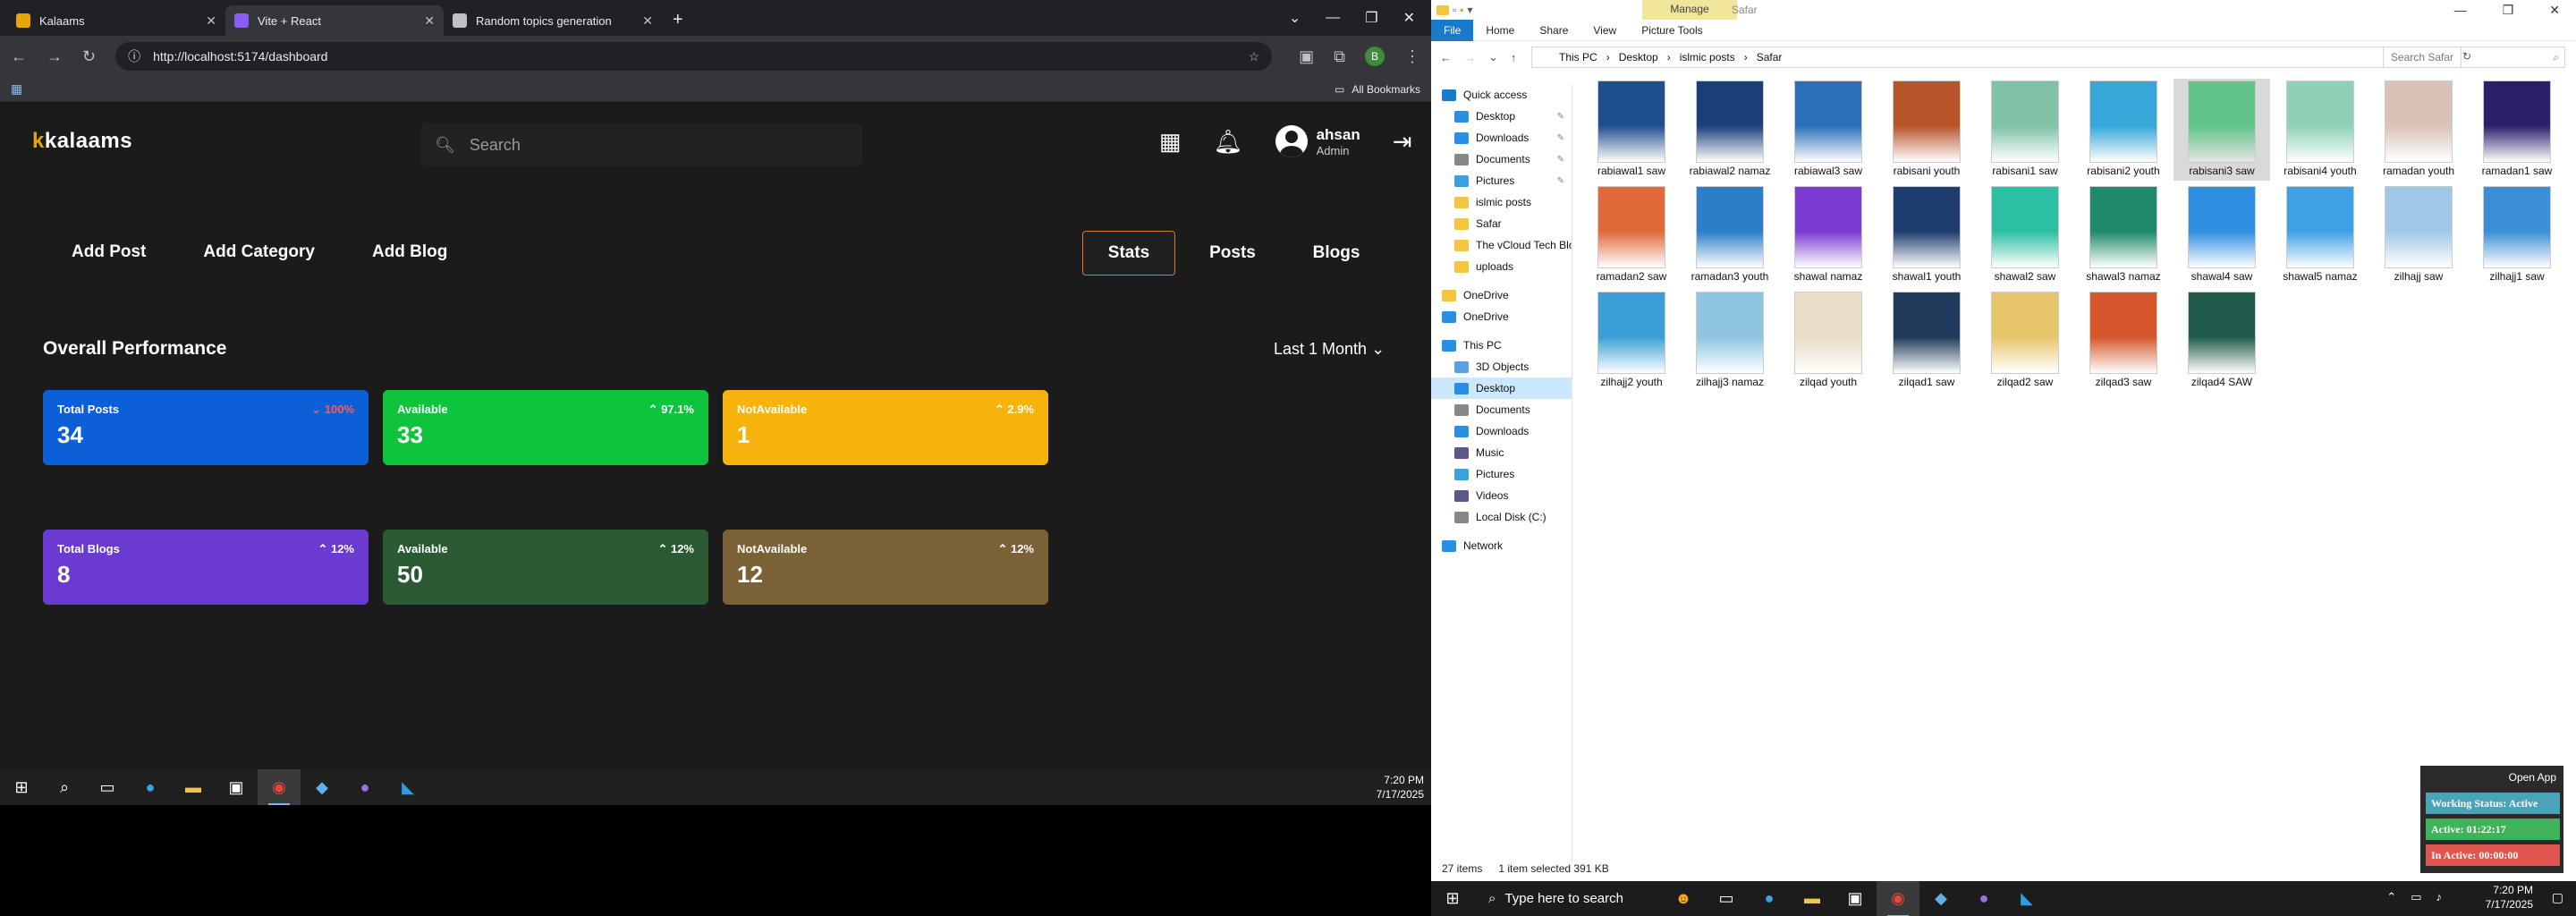 The height and width of the screenshot is (916, 2576). What do you see at coordinates (1553, 30) in the screenshot?
I see `ribbon-tab-share: Share` at bounding box center [1553, 30].